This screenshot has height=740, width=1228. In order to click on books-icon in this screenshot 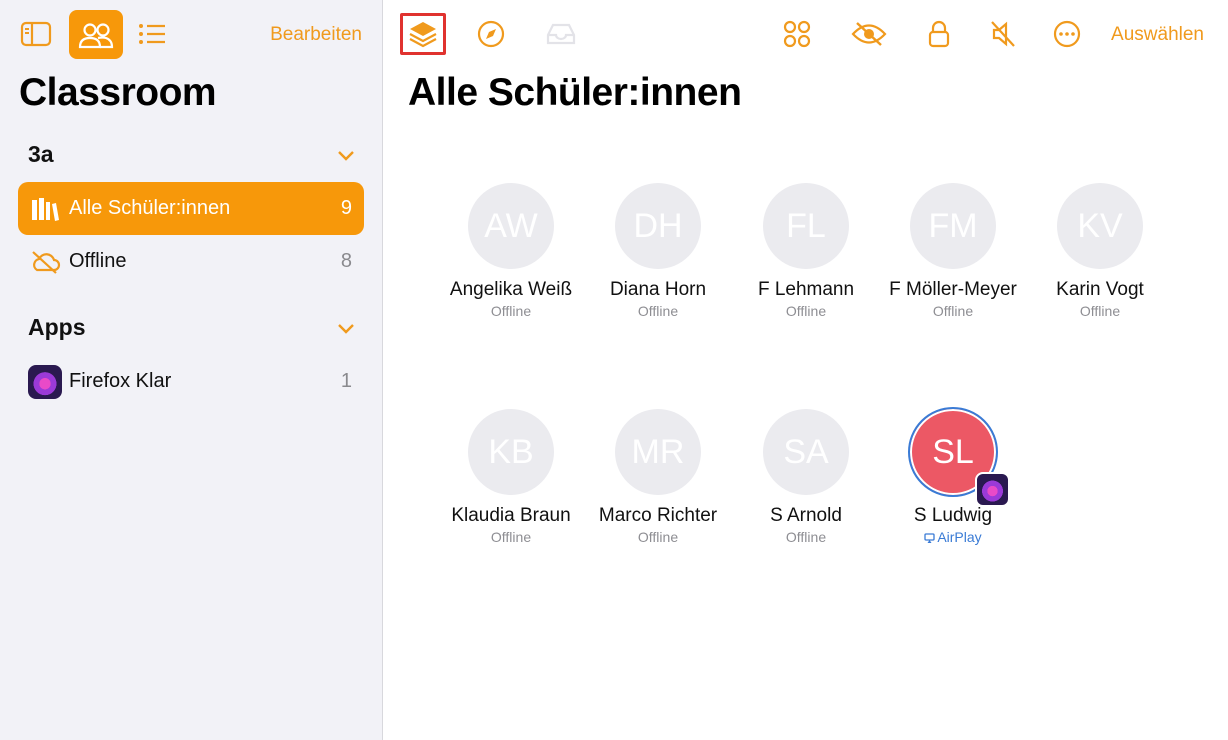, I will do `click(45, 209)`.